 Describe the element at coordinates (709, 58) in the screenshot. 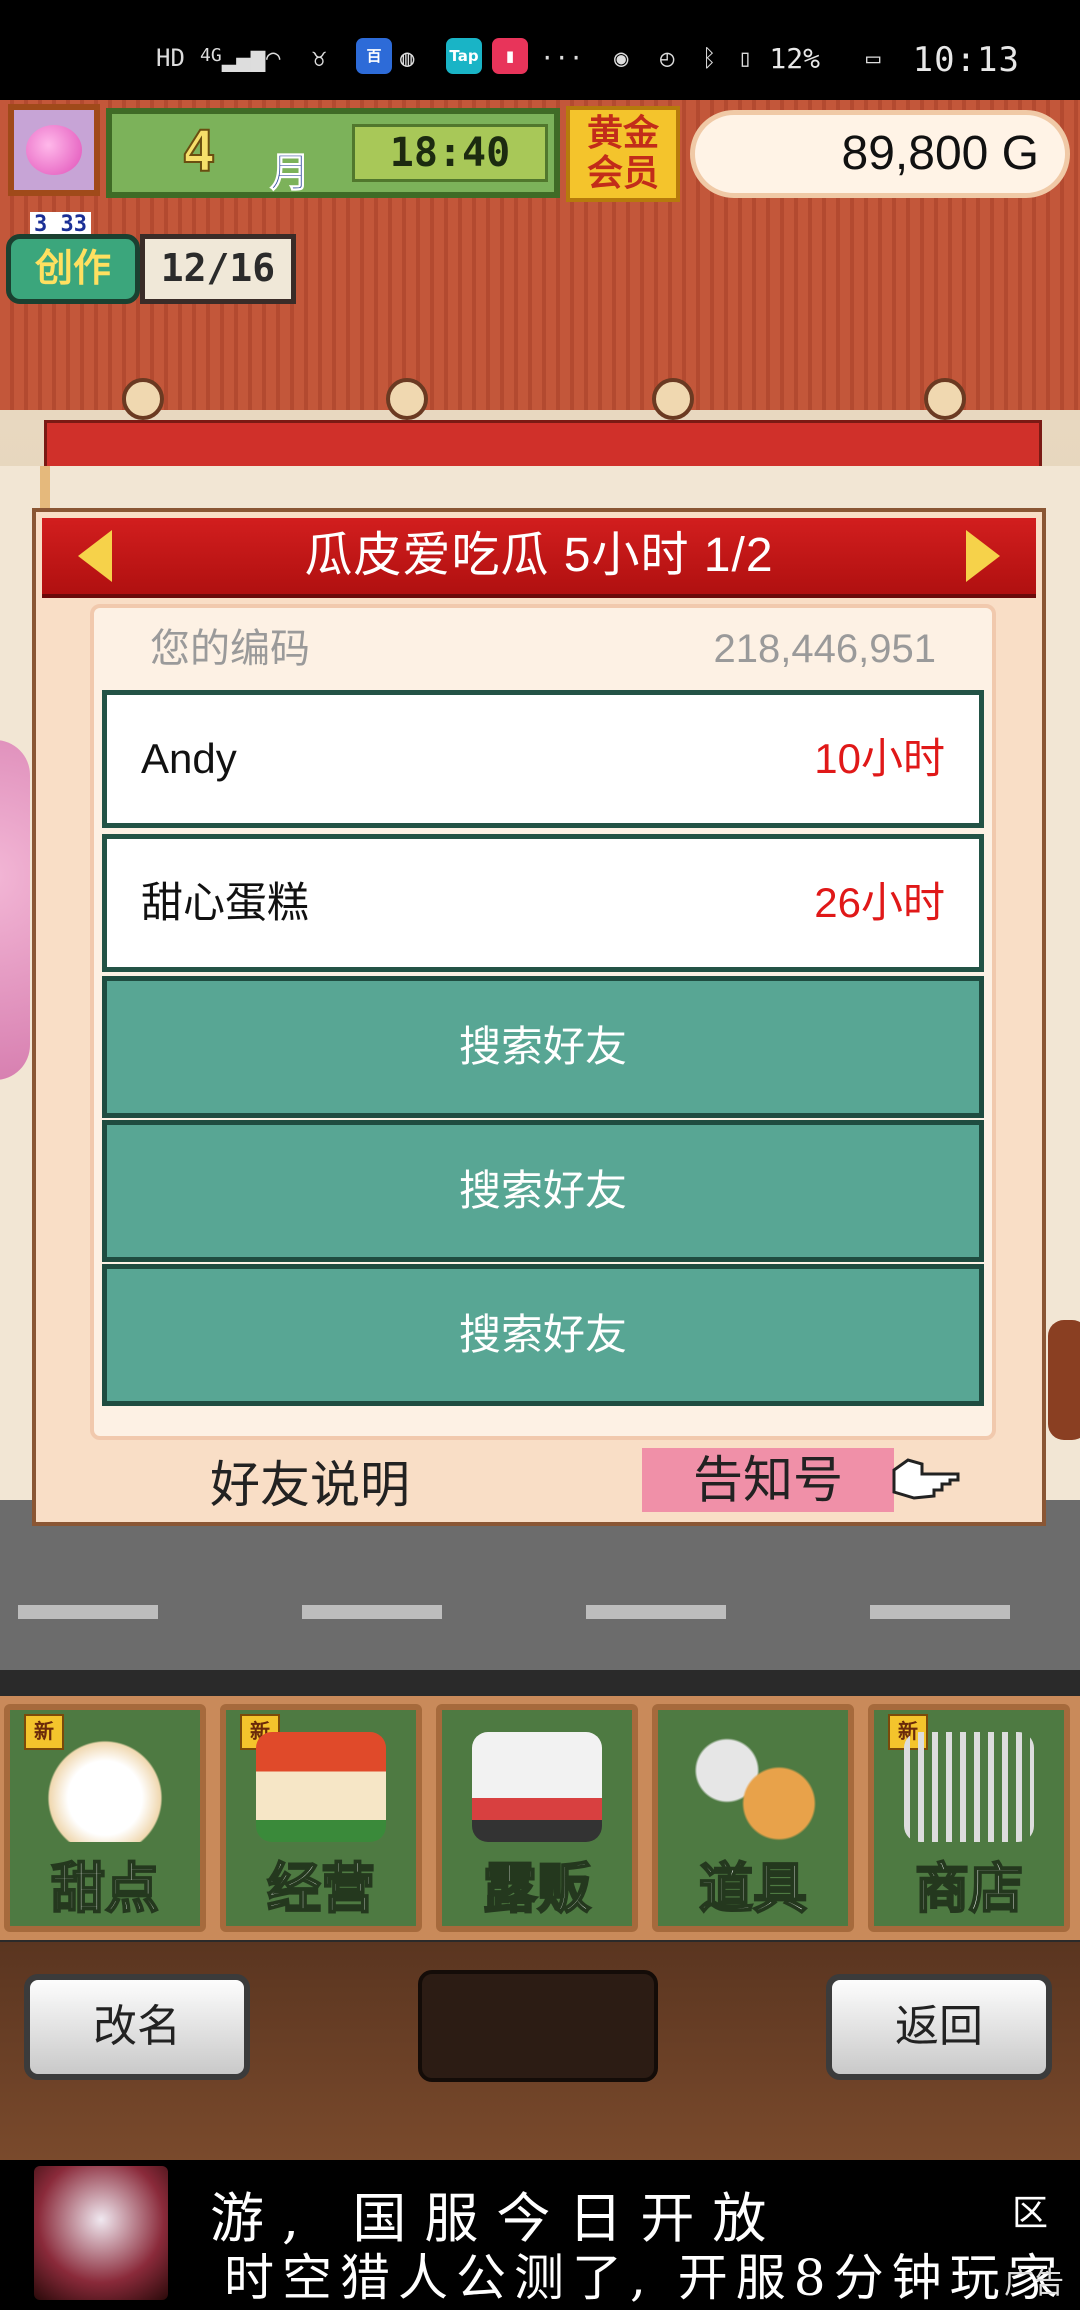

I see `bluetooth-icon: ᛒ` at that location.